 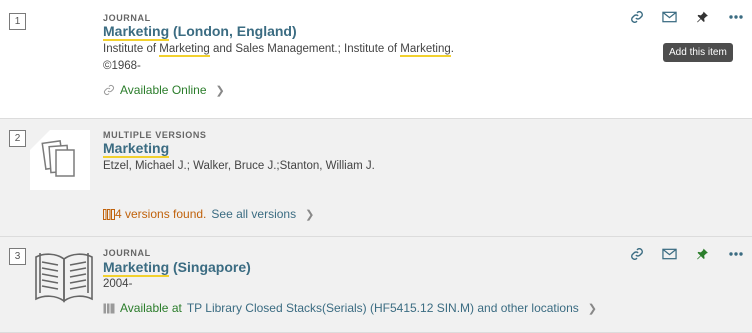 What do you see at coordinates (122, 66) in the screenshot?
I see `result-date: ©1968-` at bounding box center [122, 66].